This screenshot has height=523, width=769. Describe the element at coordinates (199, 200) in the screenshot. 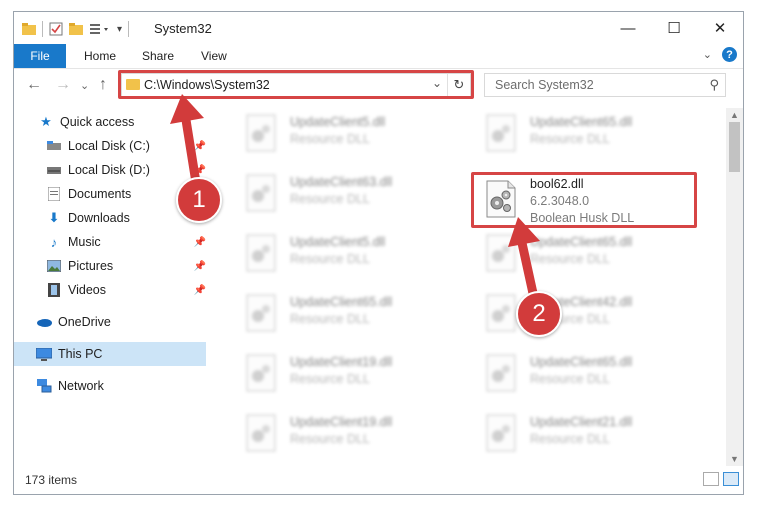

I see `callout-badge-1: 1` at that location.